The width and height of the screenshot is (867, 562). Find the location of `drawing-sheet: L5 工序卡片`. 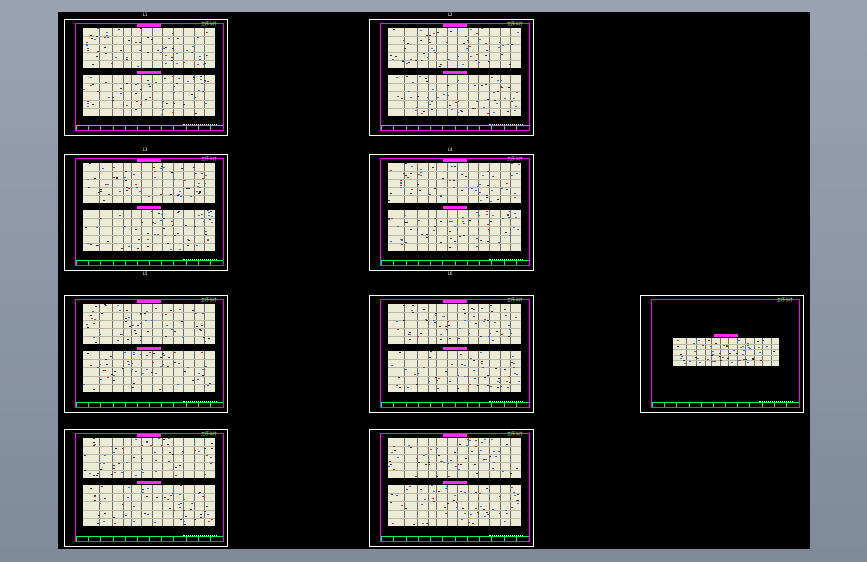

drawing-sheet: L5 工序卡片 is located at coordinates (146, 342).